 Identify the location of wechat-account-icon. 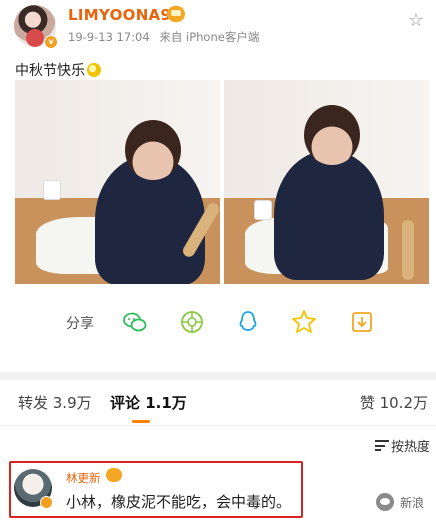
(384, 502).